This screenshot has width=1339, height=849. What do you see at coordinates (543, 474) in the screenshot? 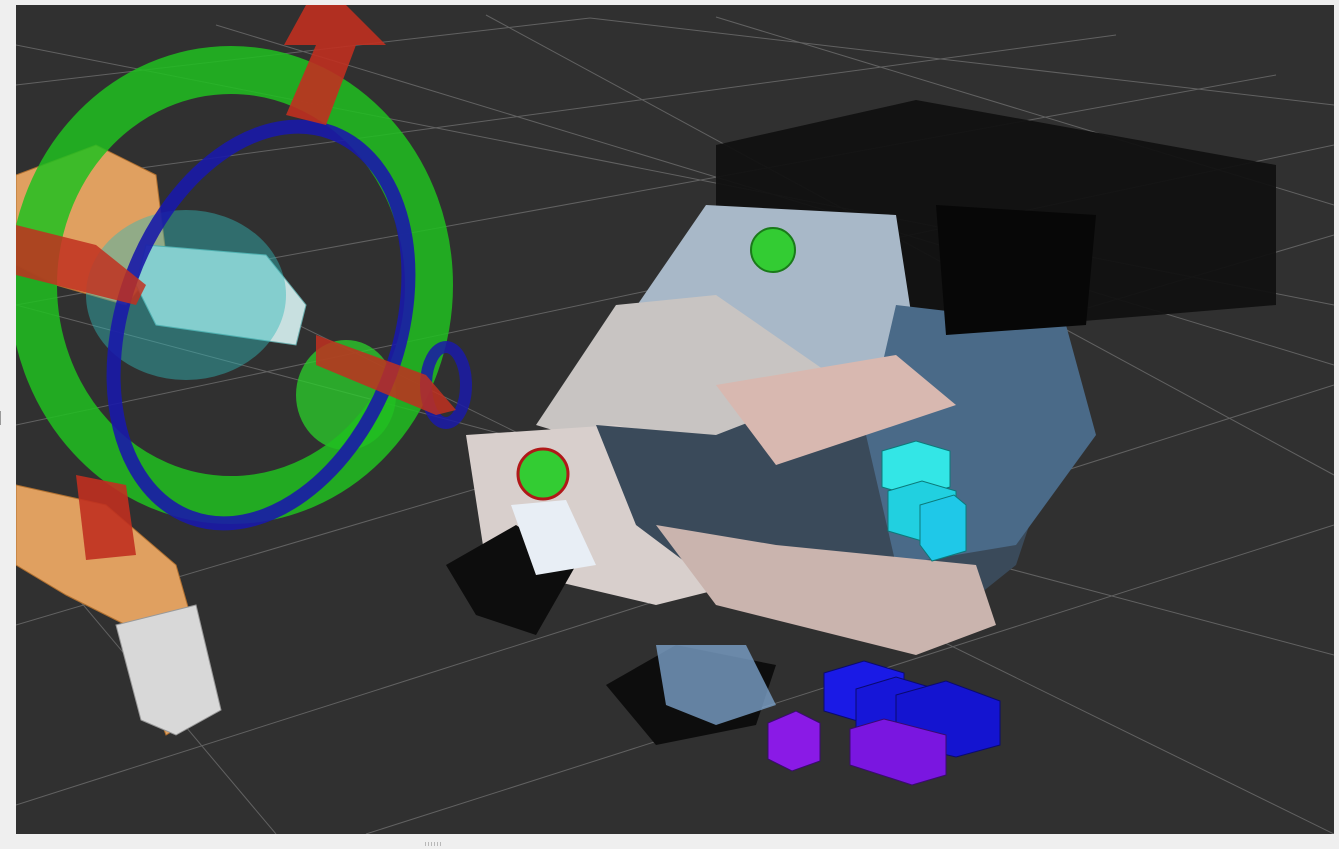
I see `goal-sphere-lower` at bounding box center [543, 474].